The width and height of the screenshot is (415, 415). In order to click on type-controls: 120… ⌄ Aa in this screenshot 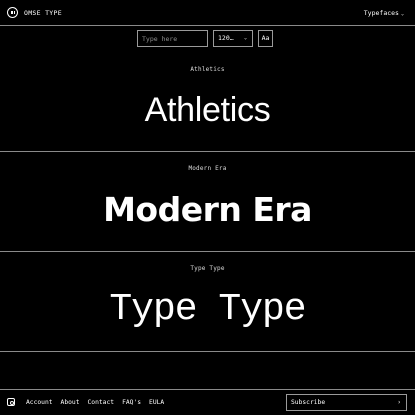, I will do `click(207, 39)`.